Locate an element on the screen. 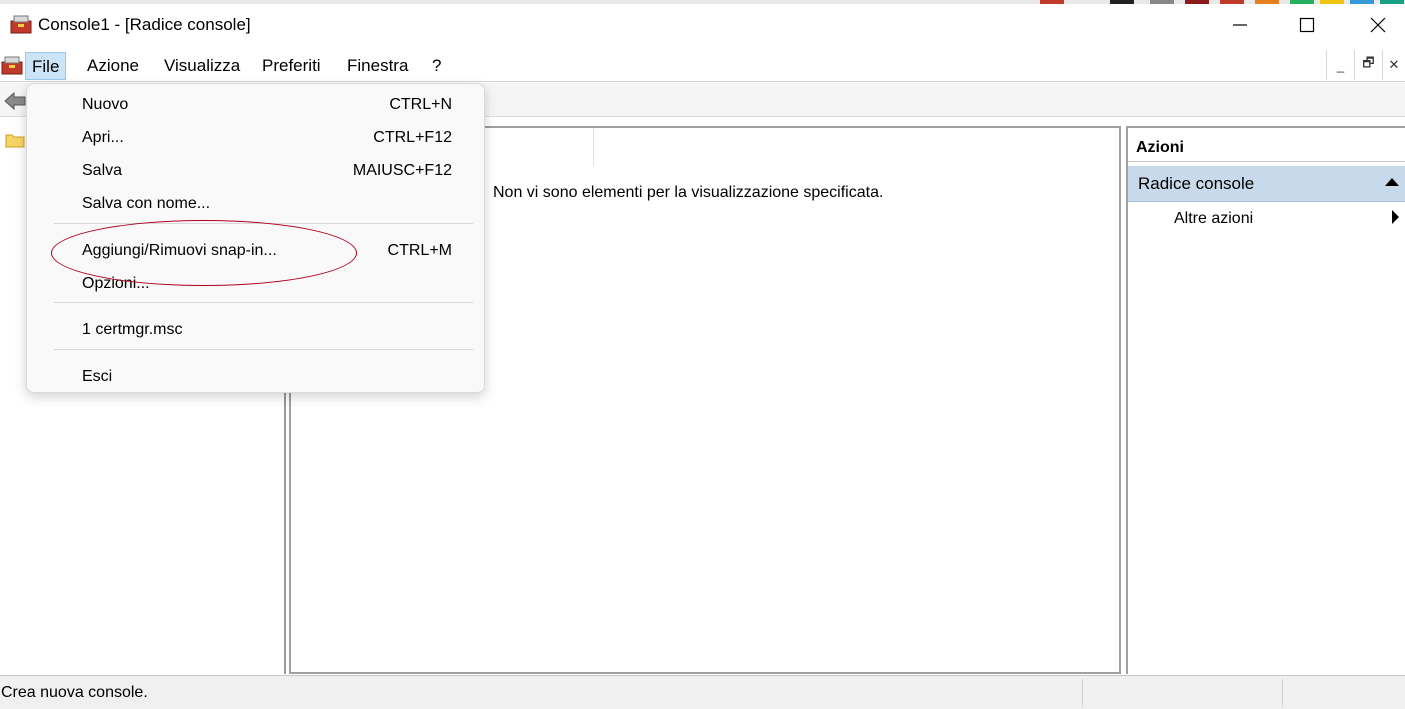 This screenshot has height=709, width=1405. child-minimize-button: _ is located at coordinates (1340, 65).